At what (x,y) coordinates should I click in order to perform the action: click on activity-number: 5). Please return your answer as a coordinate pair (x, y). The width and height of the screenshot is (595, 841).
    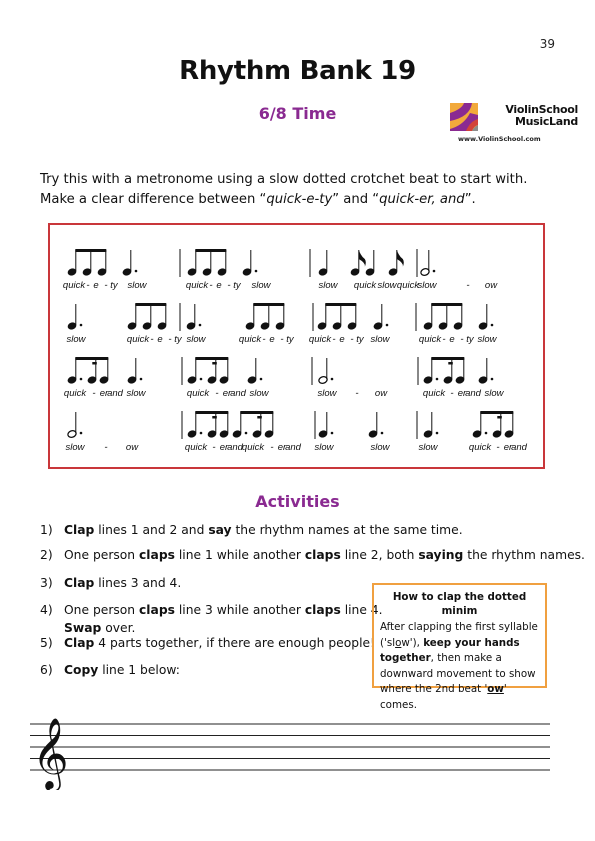
    Looking at the image, I should click on (46, 643).